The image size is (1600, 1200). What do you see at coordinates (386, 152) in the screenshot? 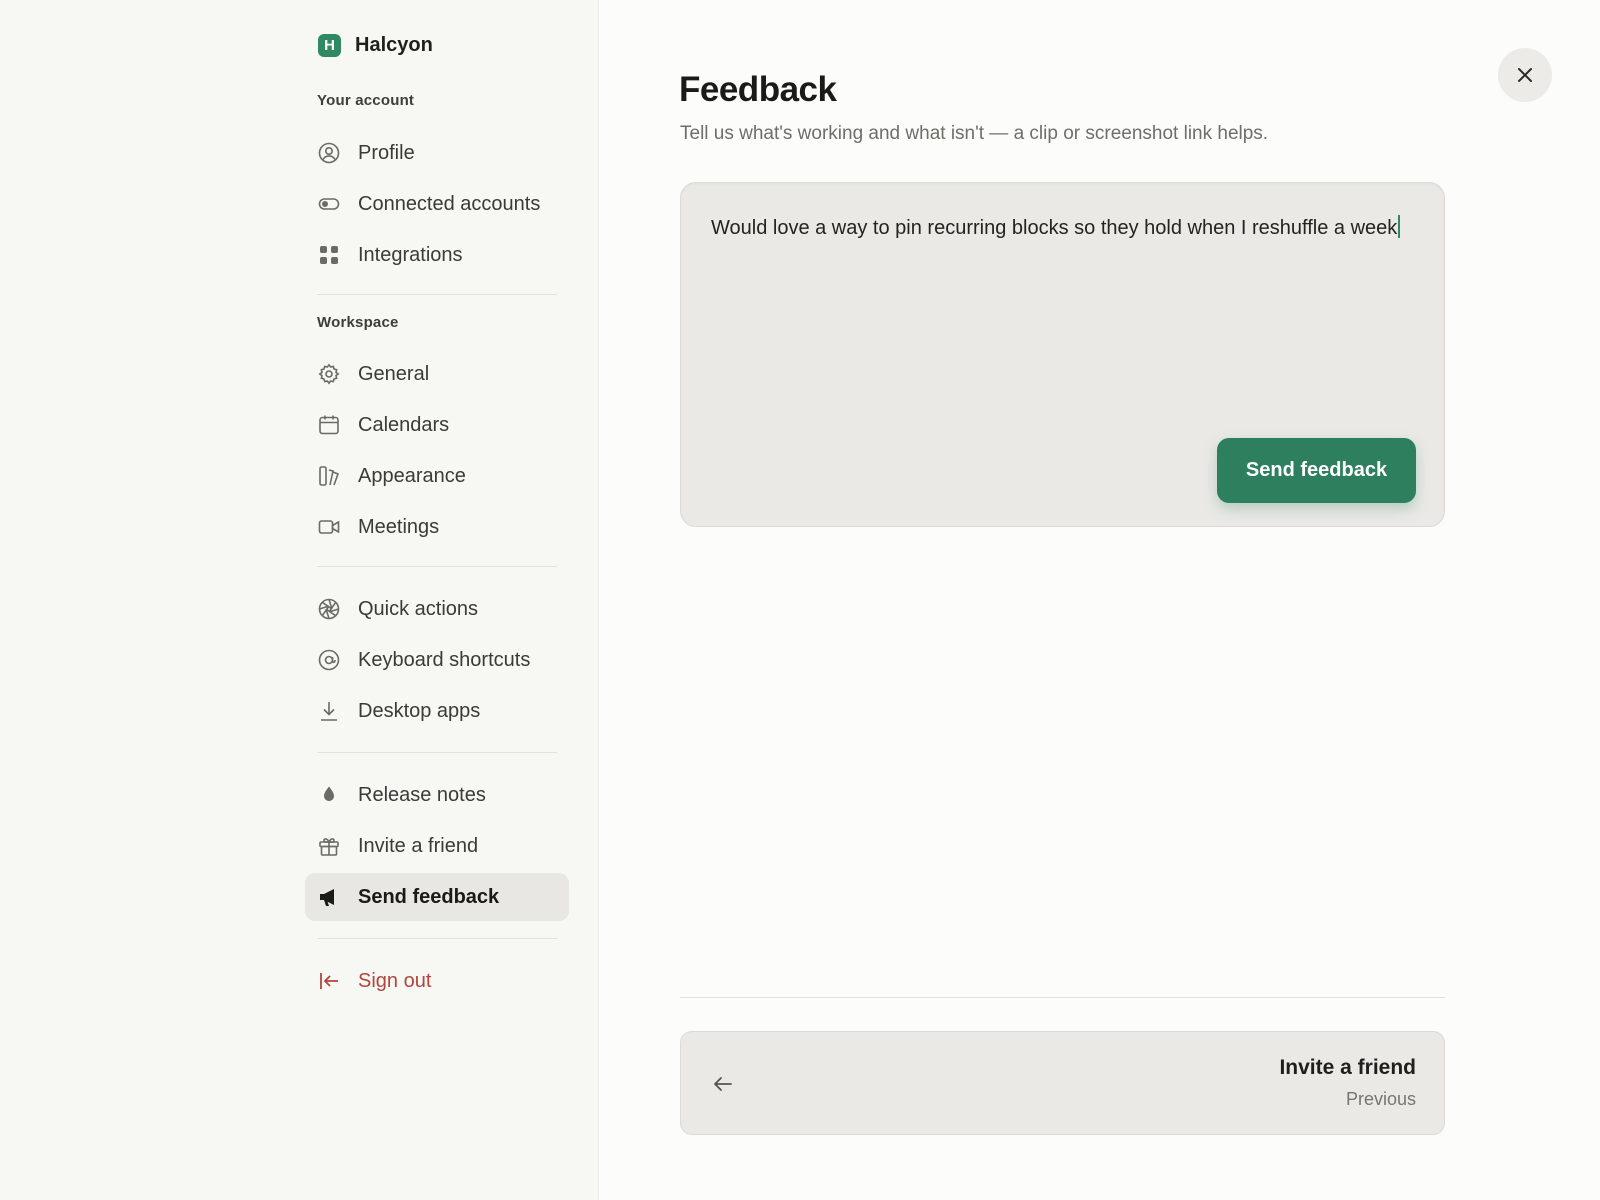
I see `sidebar-item-label: Profile` at bounding box center [386, 152].